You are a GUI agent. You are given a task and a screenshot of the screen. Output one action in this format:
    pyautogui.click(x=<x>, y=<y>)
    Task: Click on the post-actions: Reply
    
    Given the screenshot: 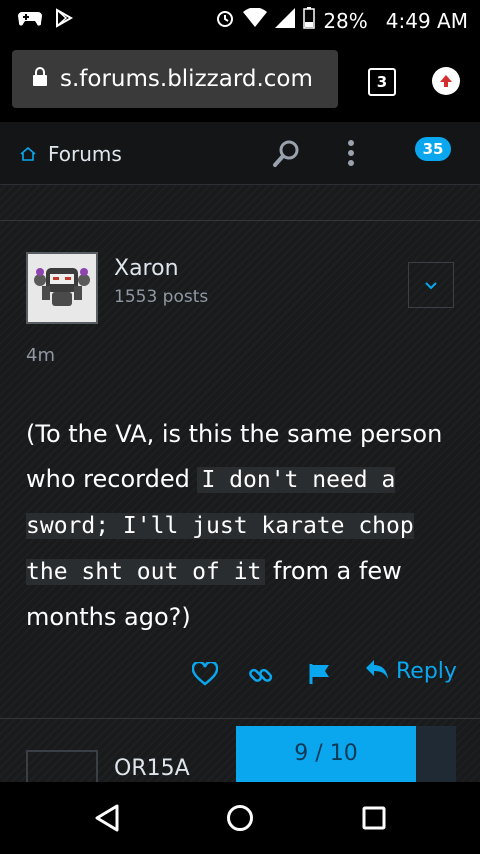 What is the action you would take?
    pyautogui.click(x=326, y=676)
    